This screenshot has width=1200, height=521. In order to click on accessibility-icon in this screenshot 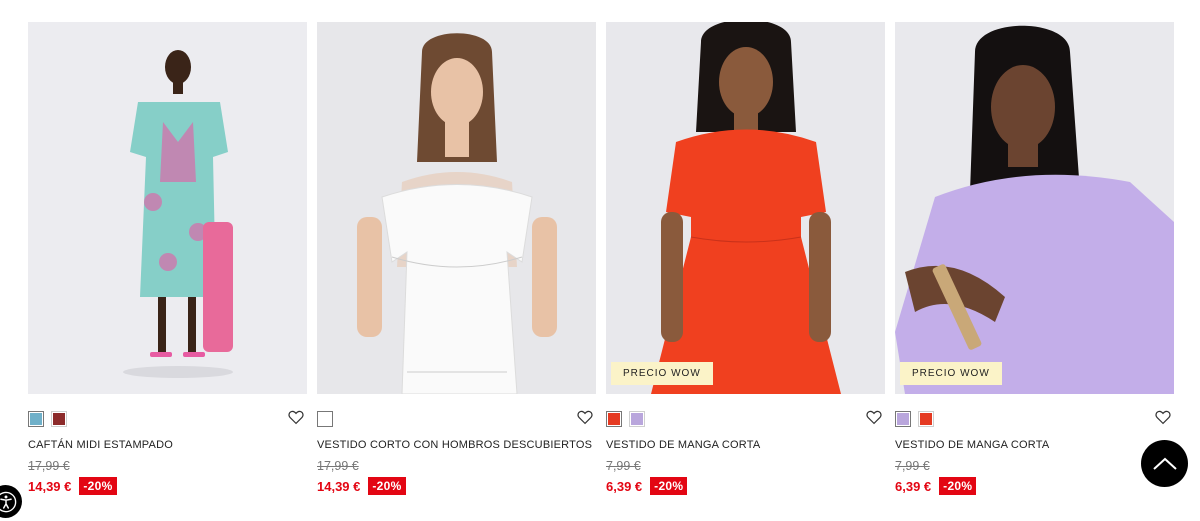, I will do `click(8, 501)`.